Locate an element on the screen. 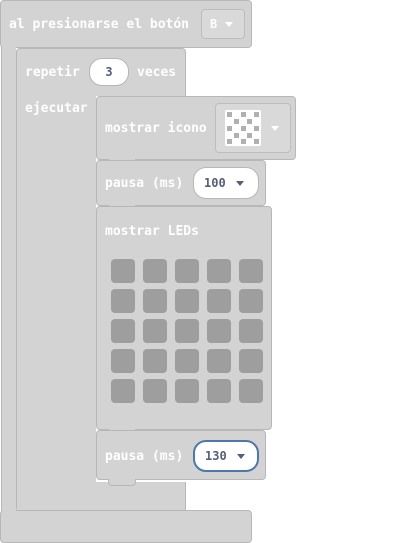  pause-block-1: pausa (ms) 100 is located at coordinates (181, 183).